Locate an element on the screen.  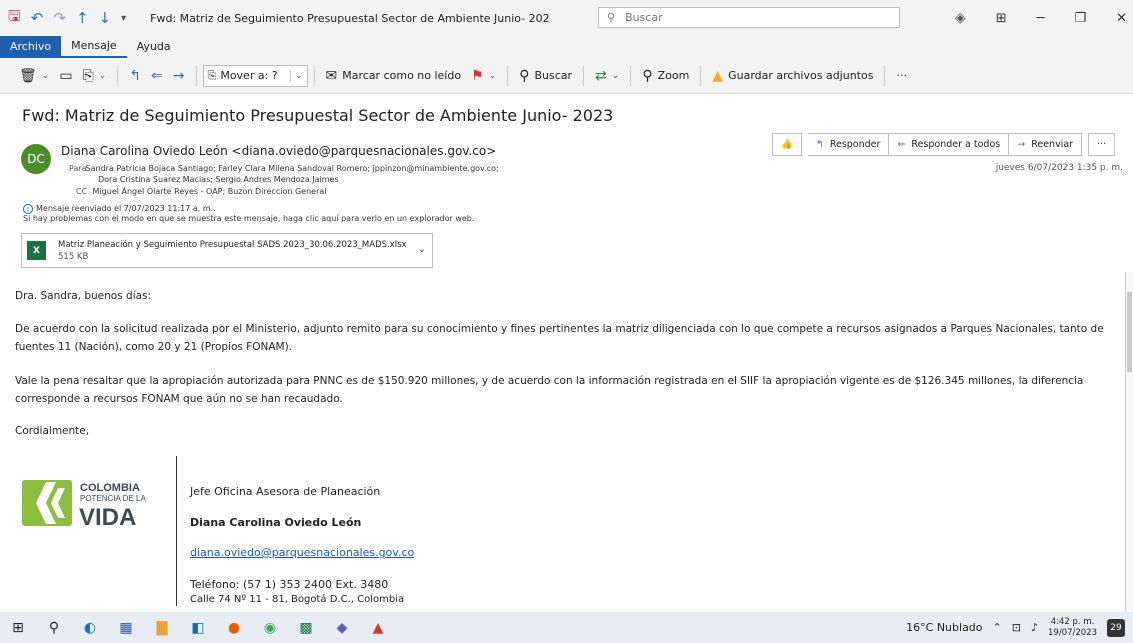
reply-all-toolbar-button: ⇐ is located at coordinates (157, 76).